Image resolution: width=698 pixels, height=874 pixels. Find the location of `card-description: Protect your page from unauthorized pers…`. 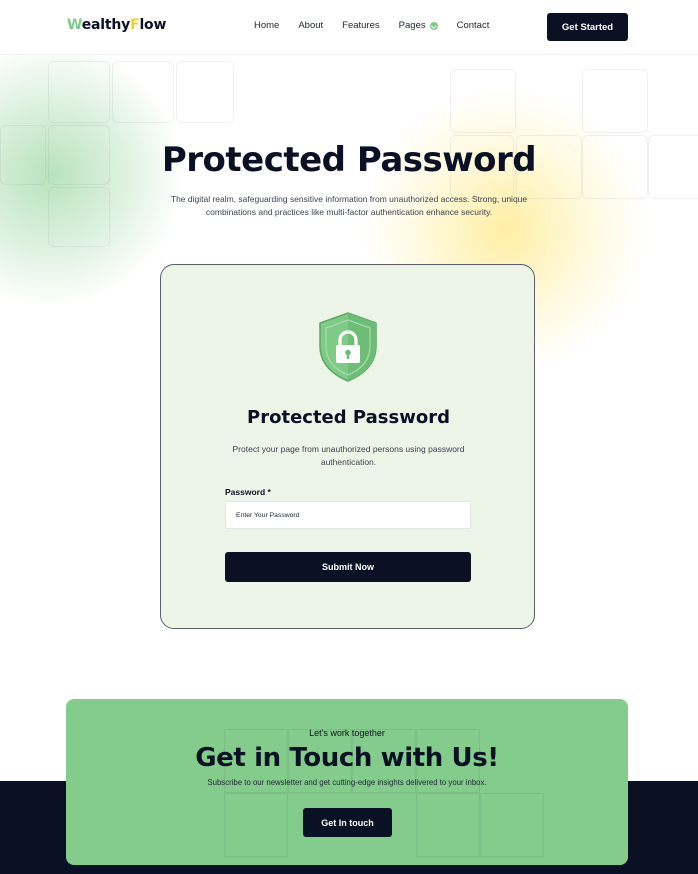

card-description: Protect your page from unauthorized pers… is located at coordinates (348, 455).